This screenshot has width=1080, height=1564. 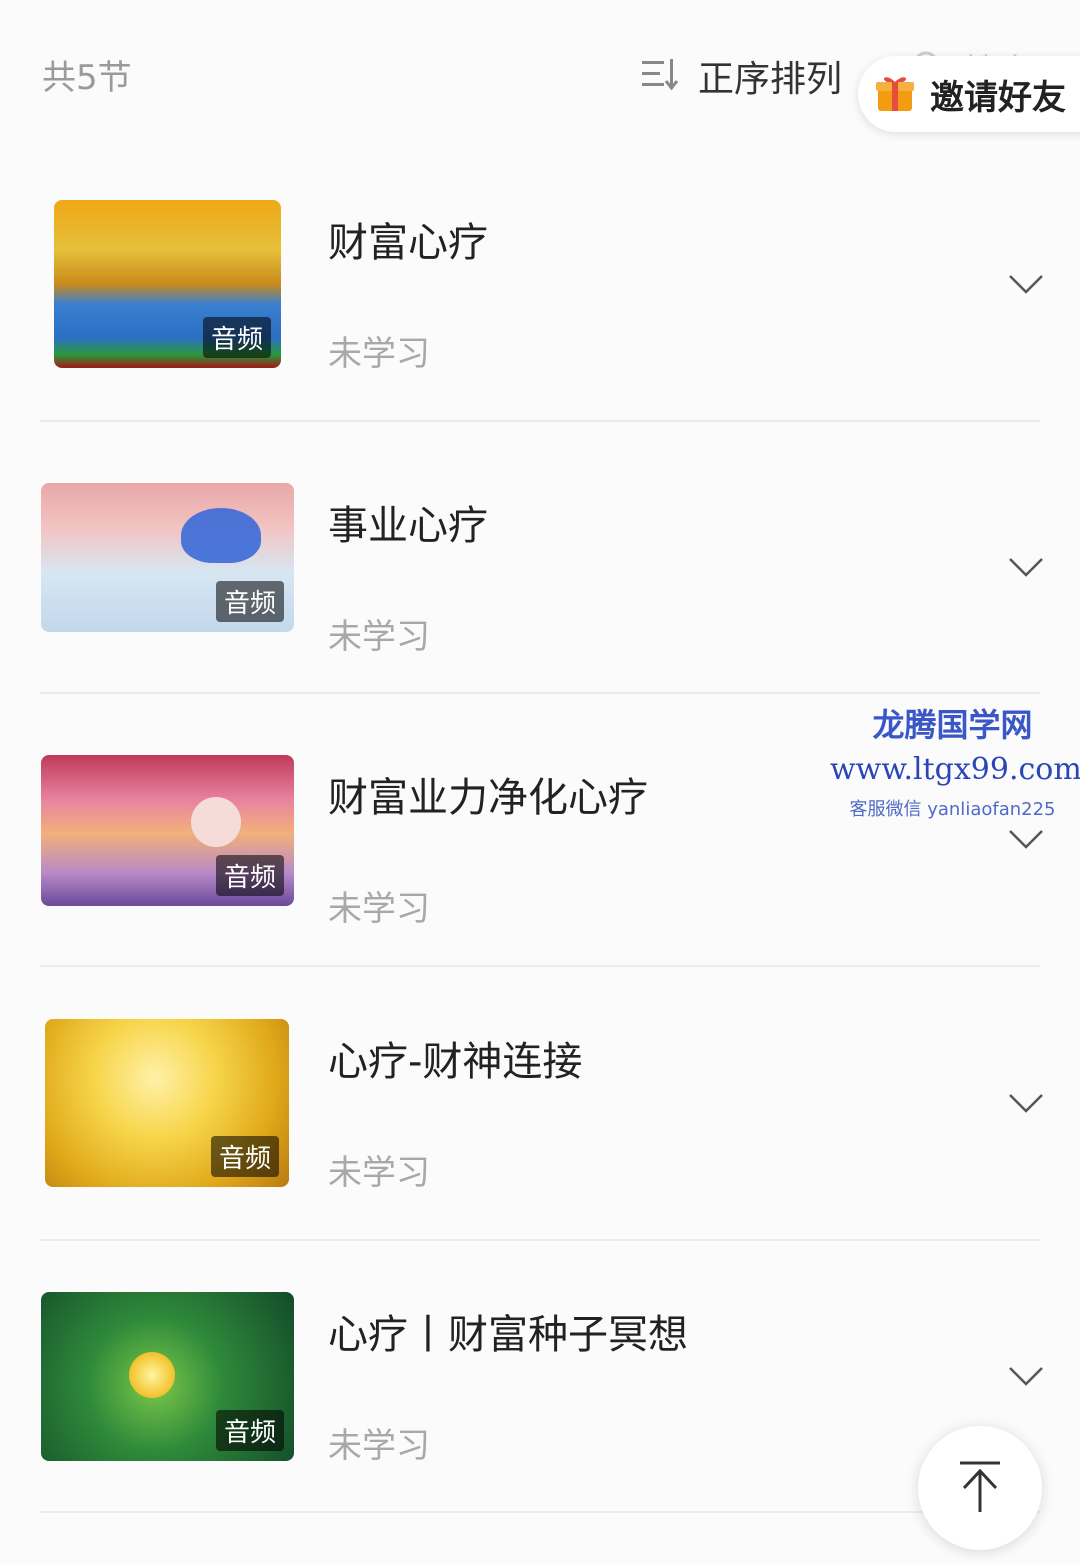 What do you see at coordinates (998, 97) in the screenshot?
I see `invite-label: 邀请好友` at bounding box center [998, 97].